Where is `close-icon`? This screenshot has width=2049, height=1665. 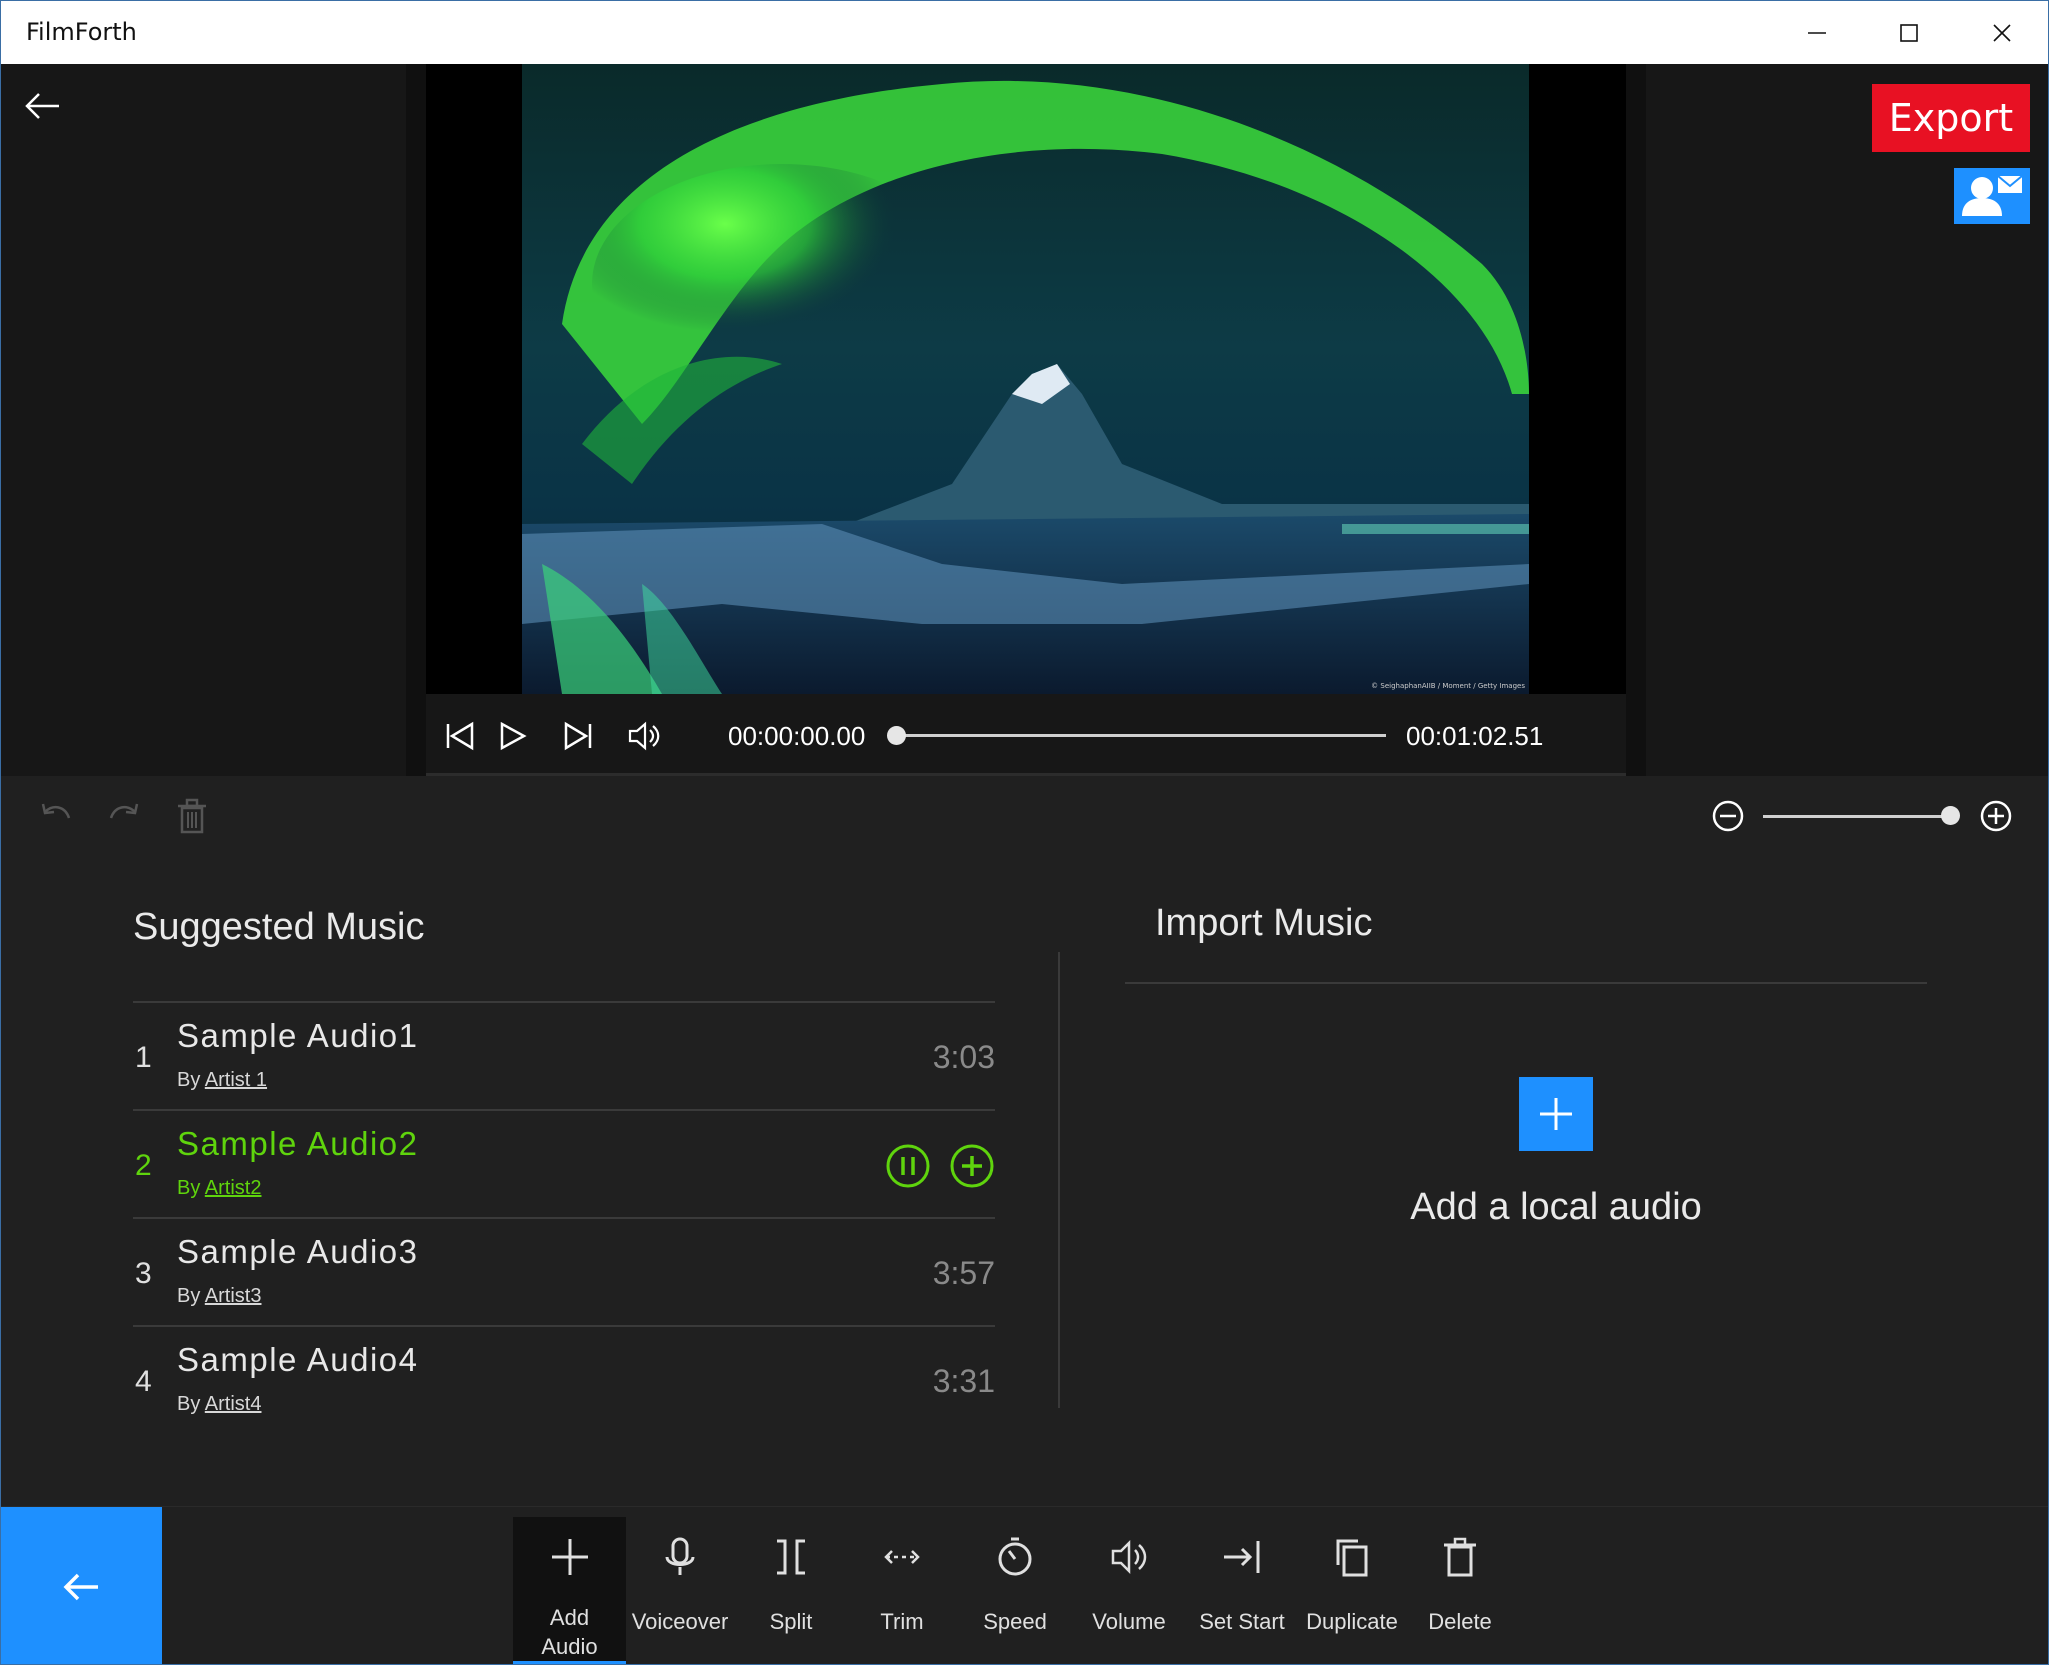
close-icon is located at coordinates (2002, 32).